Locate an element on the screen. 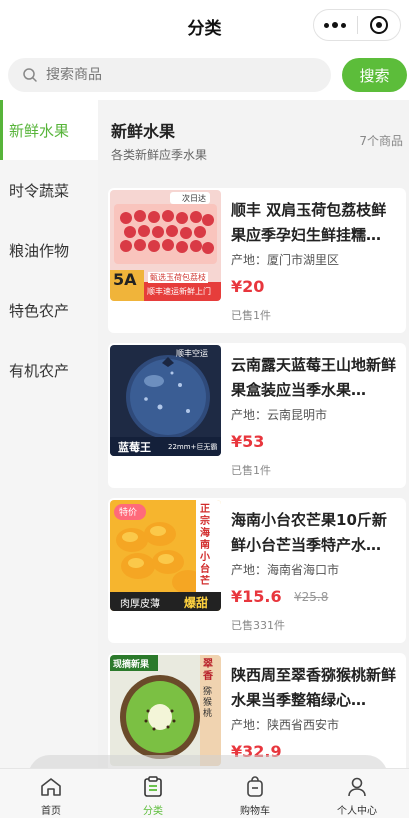 This screenshot has height=818, width=409. product-image-blueberry: 顺丰空运 蓝莓王 22mm+巨无霸 is located at coordinates (165, 400).